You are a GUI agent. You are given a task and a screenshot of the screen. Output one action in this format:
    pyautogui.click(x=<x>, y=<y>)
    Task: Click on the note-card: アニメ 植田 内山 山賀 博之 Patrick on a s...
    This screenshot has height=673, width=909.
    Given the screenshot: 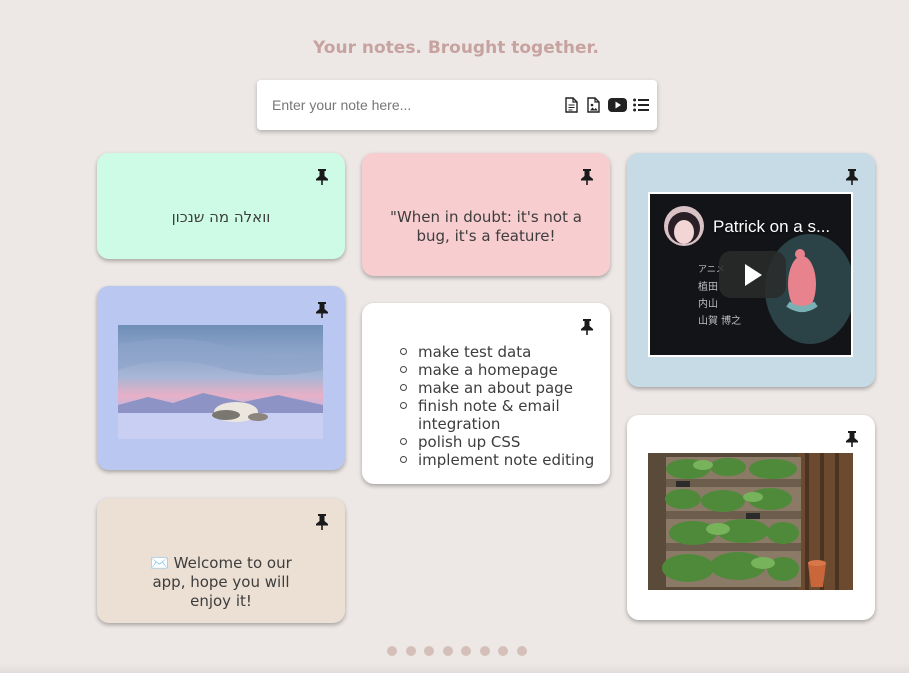 What is the action you would take?
    pyautogui.click(x=751, y=270)
    